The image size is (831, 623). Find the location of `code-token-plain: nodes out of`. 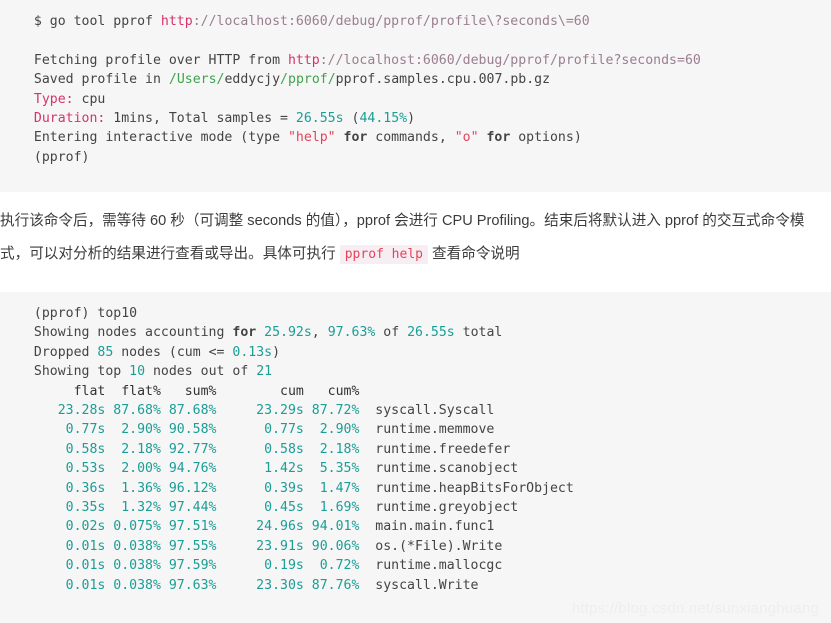

code-token-plain: nodes out of is located at coordinates (201, 372).